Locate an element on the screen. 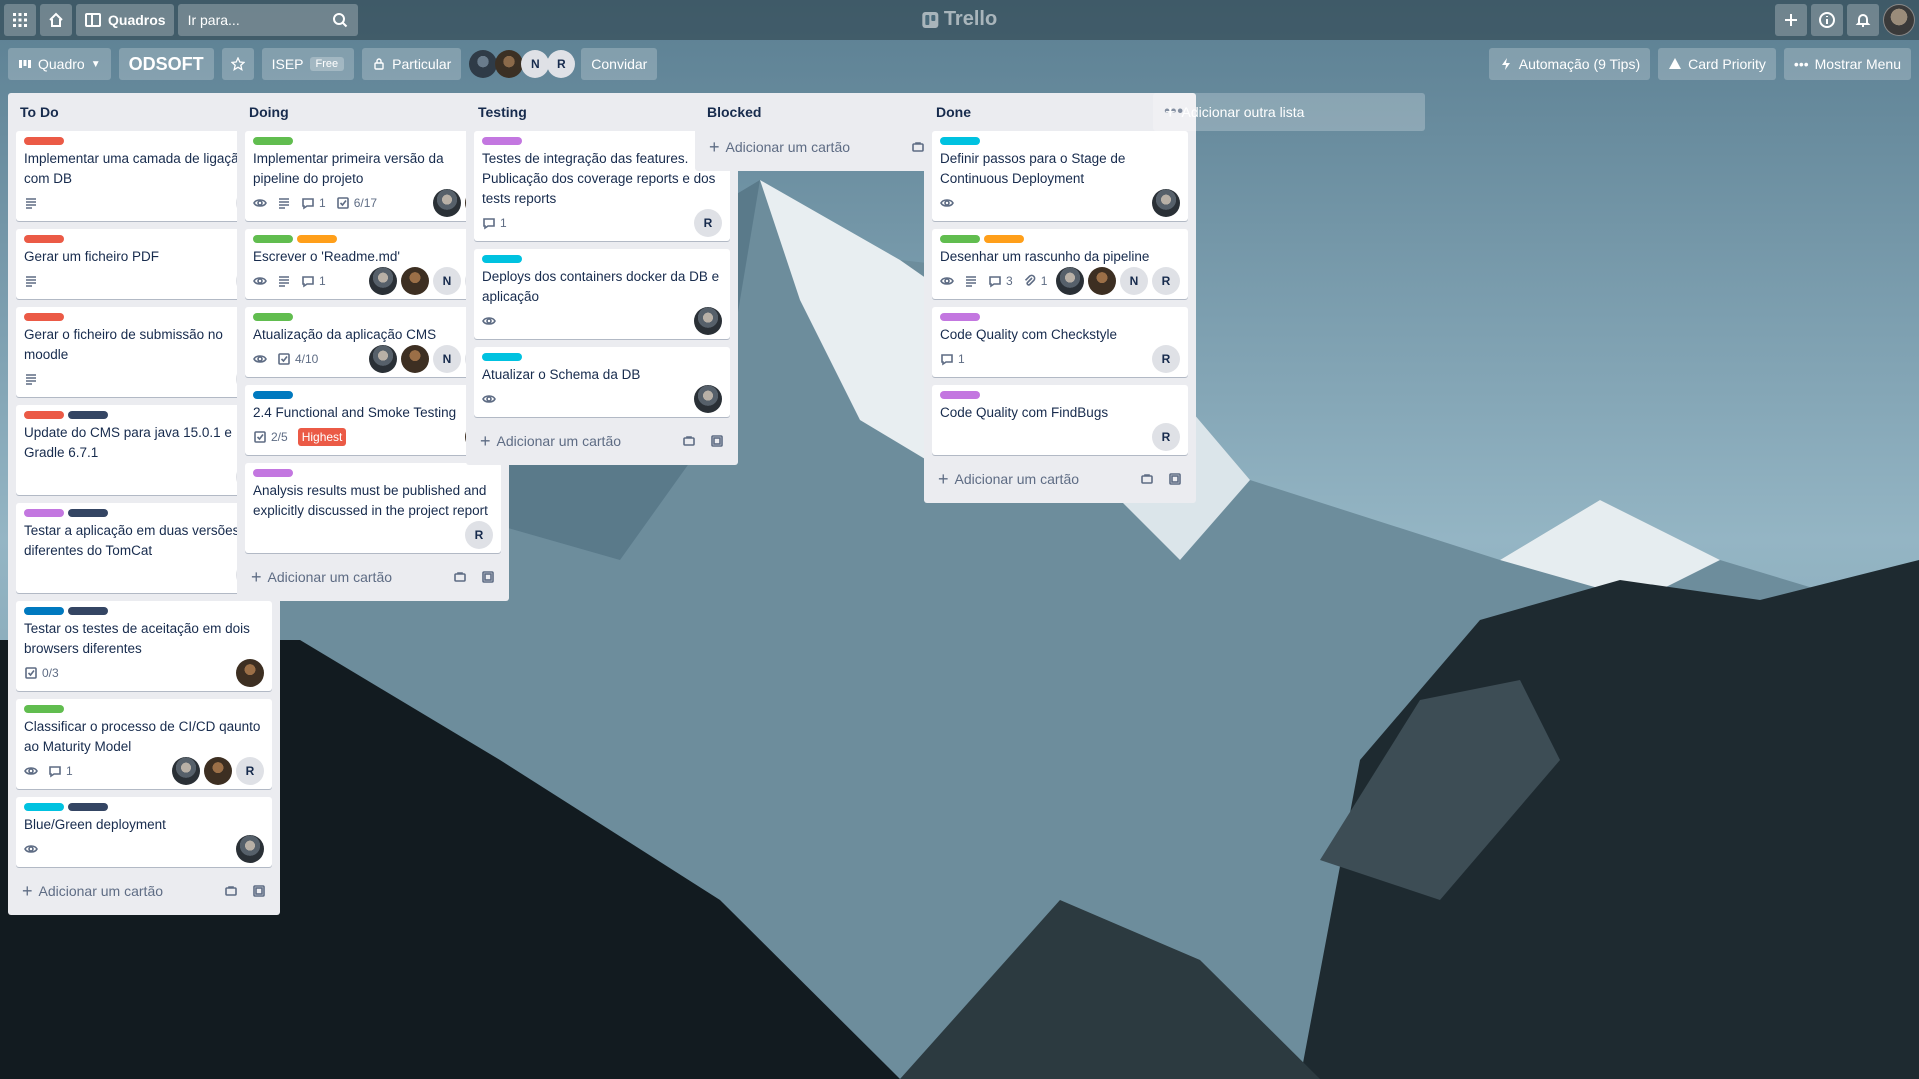  notifications-button is located at coordinates (1863, 20).